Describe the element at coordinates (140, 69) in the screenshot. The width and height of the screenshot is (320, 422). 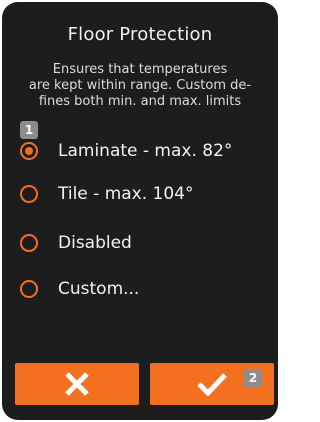
I see `description-line: Ensures that temperatures` at that location.